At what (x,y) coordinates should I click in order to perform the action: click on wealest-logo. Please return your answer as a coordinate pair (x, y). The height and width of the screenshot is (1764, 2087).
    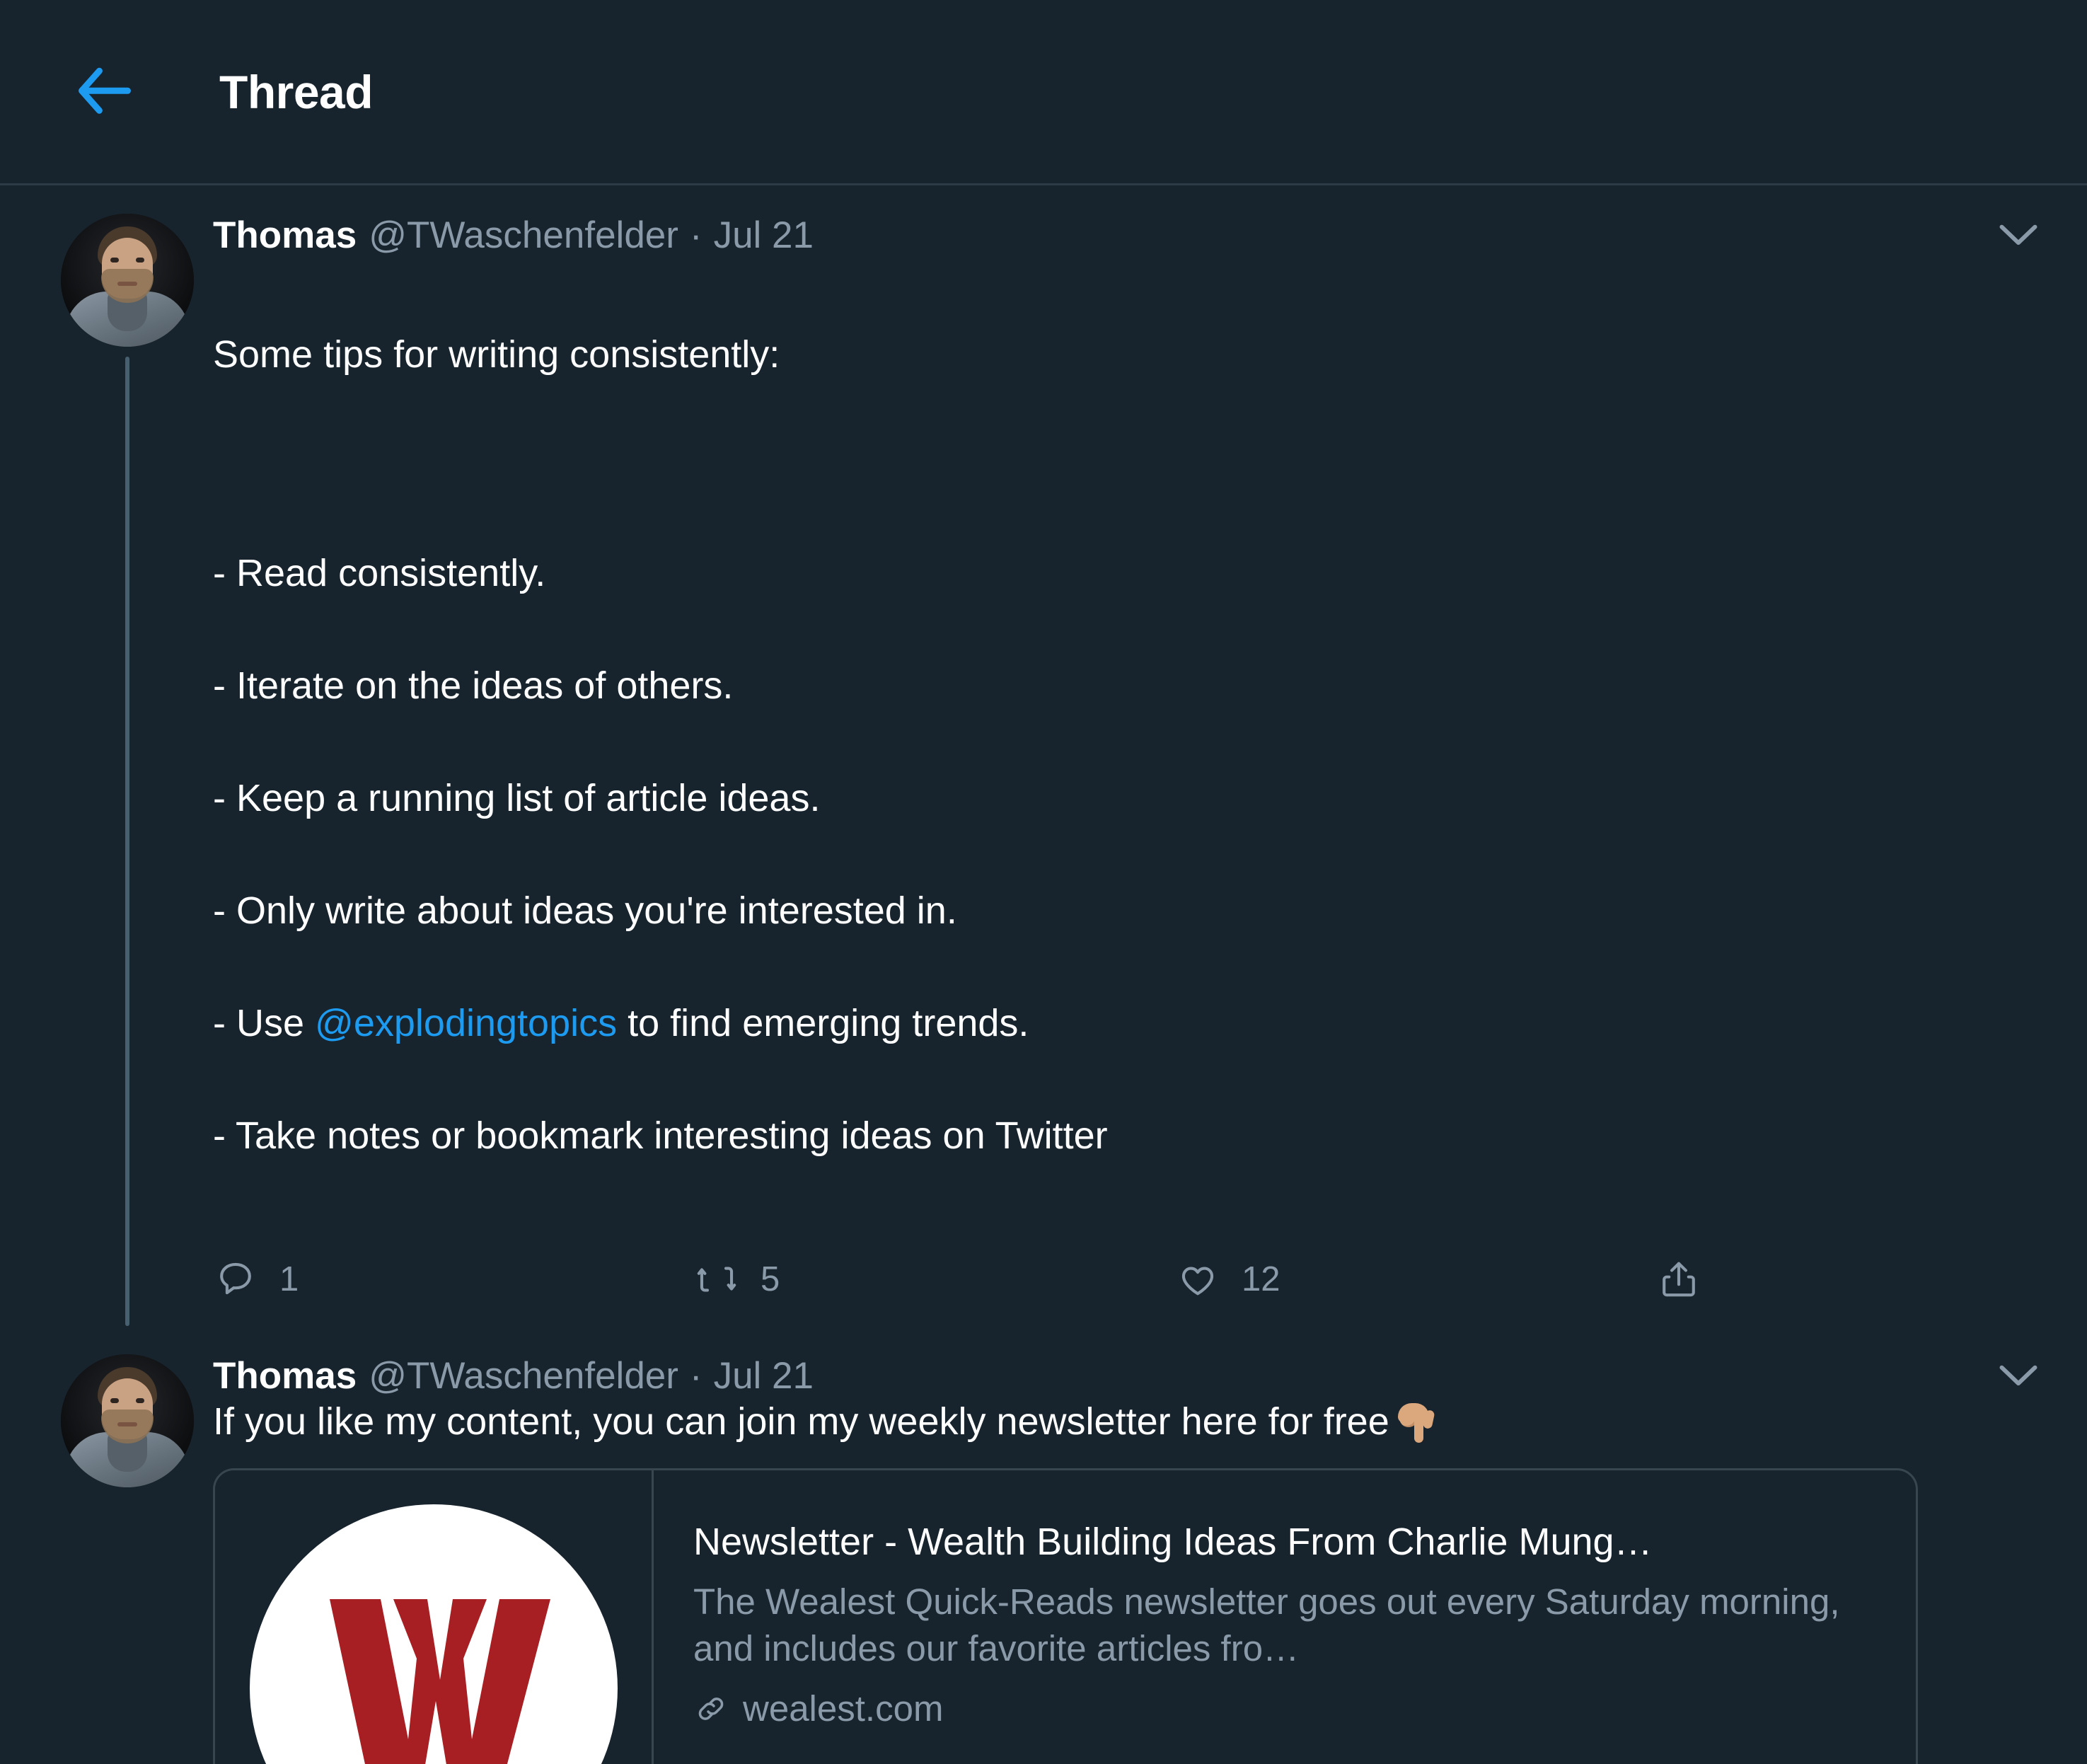
    Looking at the image, I should click on (433, 1634).